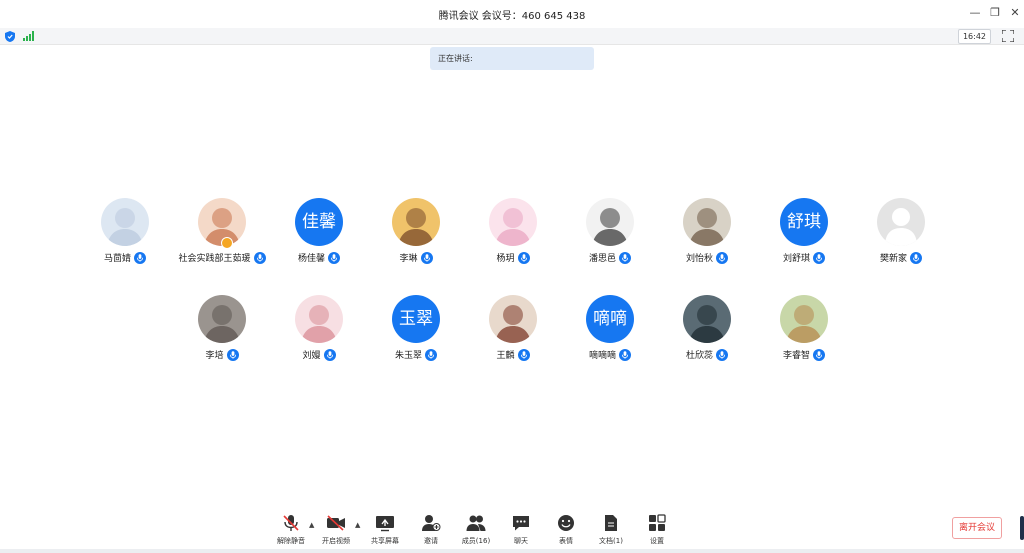 This screenshot has width=1024, height=553. I want to click on participant-tile: 社会实践部王茹瑗, so click(222, 238).